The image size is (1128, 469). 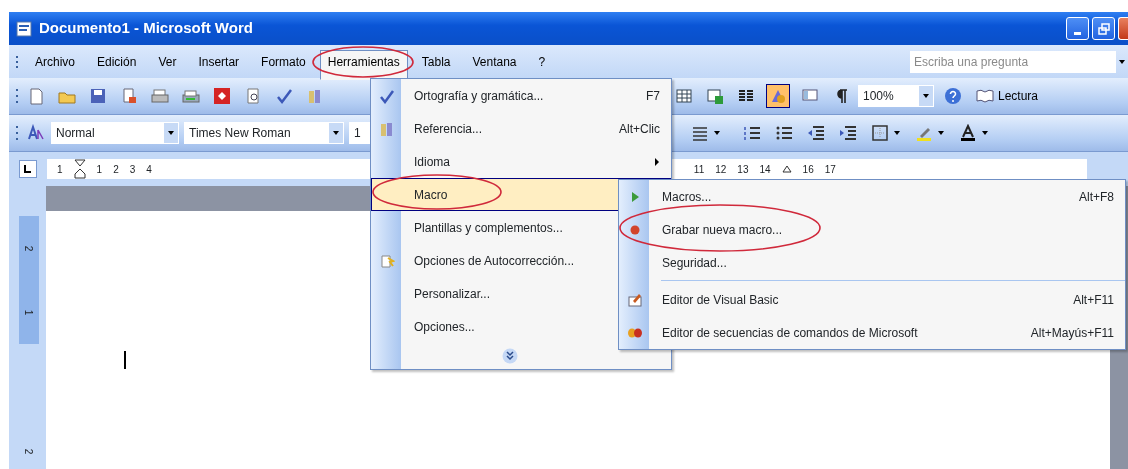 What do you see at coordinates (494, 61) in the screenshot?
I see `menu-item: Ventana` at bounding box center [494, 61].